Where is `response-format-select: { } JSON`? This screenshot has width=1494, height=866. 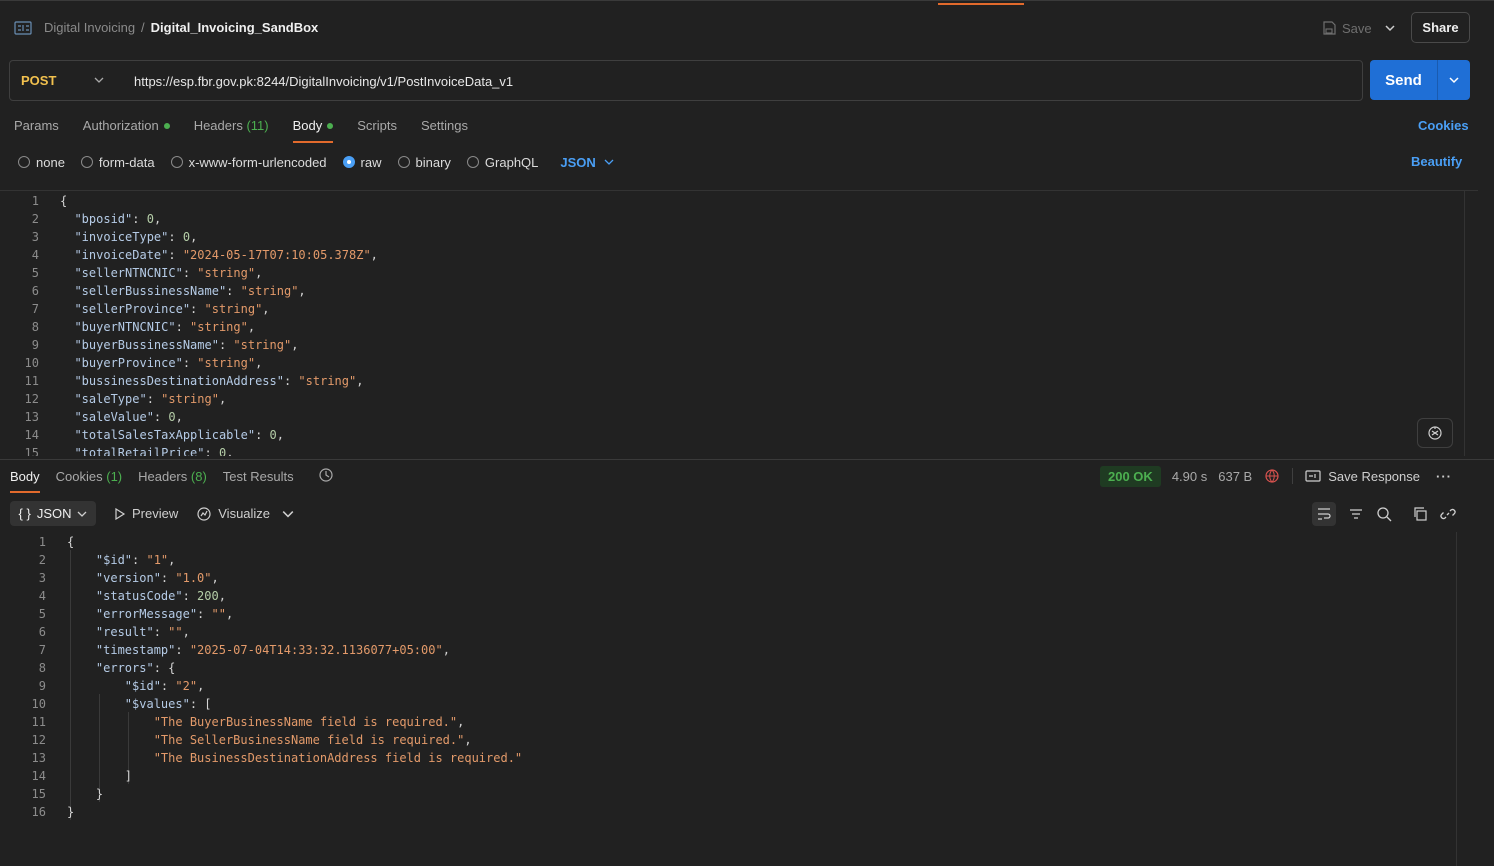
response-format-select: { } JSON is located at coordinates (53, 513).